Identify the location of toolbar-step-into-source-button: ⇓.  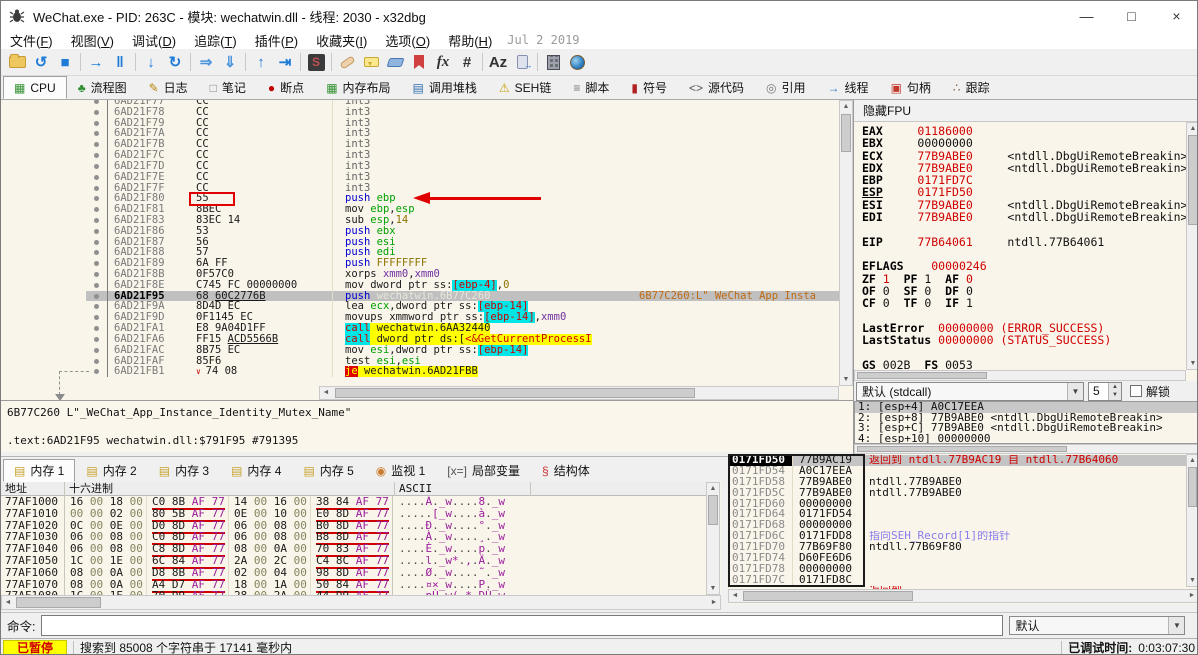
(230, 62).